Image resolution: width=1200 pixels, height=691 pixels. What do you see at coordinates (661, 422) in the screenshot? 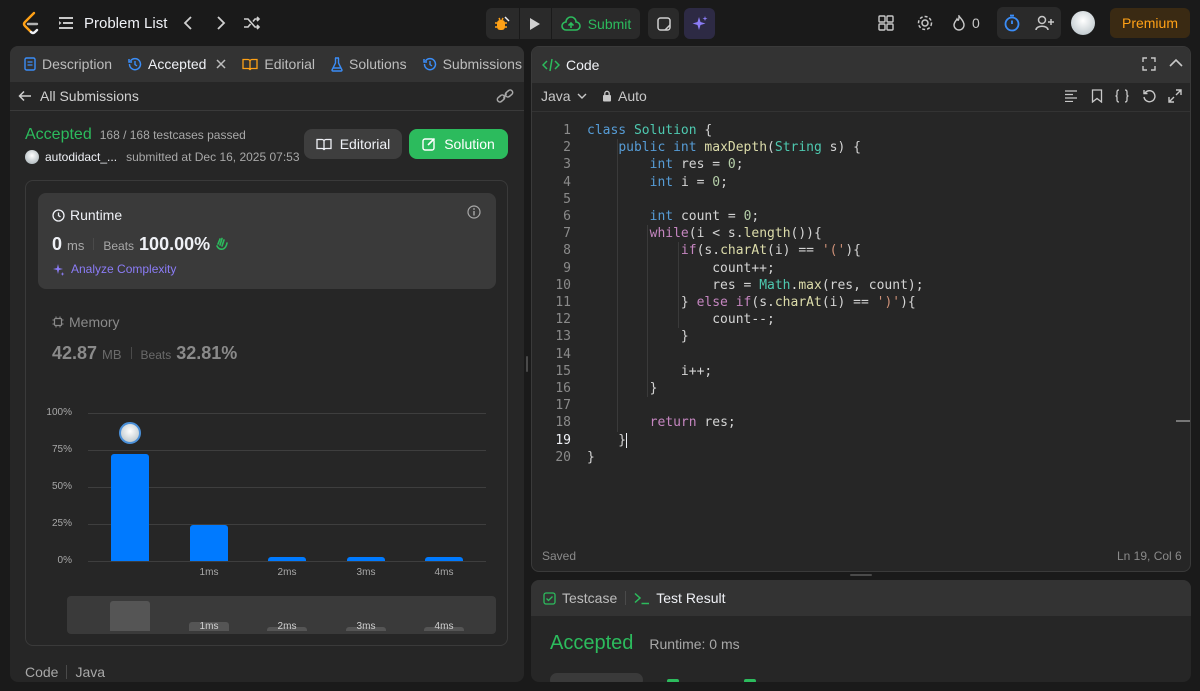
I see `code-line: return res;` at bounding box center [661, 422].